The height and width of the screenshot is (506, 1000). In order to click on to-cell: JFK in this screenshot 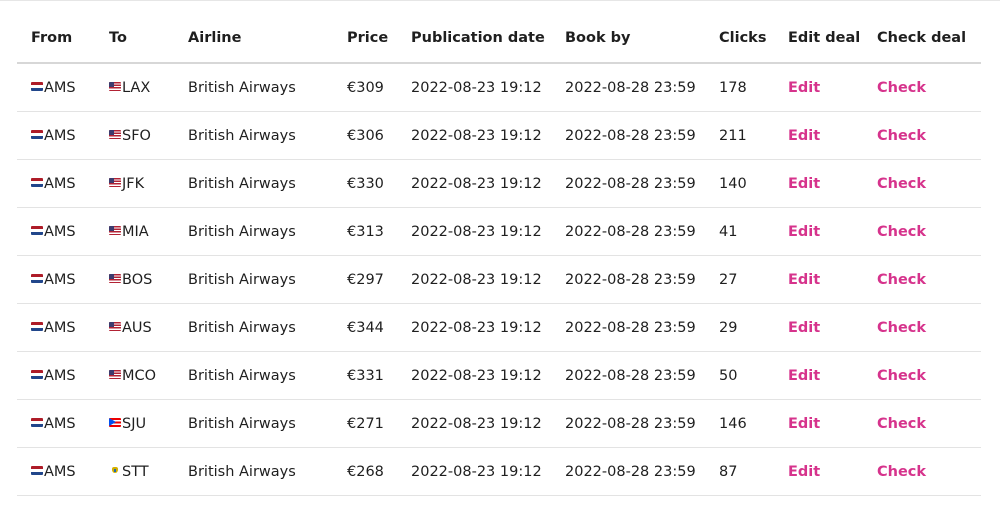, I will do `click(148, 183)`.